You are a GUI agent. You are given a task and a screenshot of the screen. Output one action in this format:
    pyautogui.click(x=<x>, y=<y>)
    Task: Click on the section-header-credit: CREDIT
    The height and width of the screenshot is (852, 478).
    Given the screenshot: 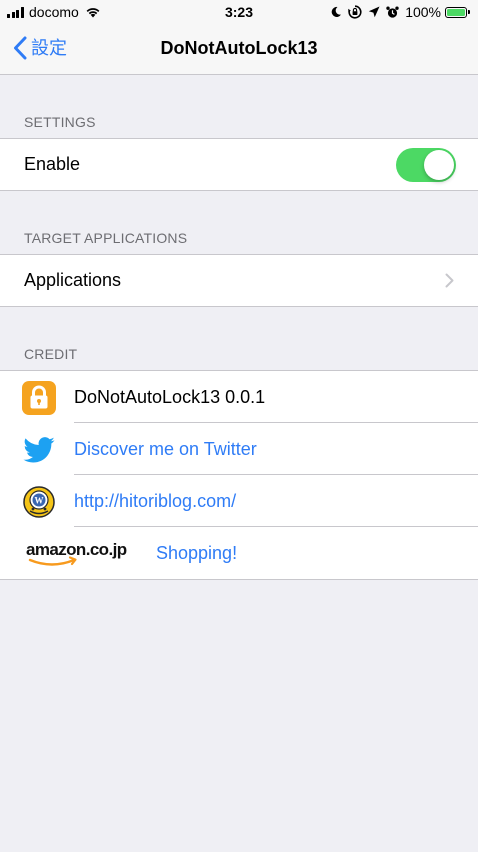 What is the action you would take?
    pyautogui.click(x=51, y=354)
    